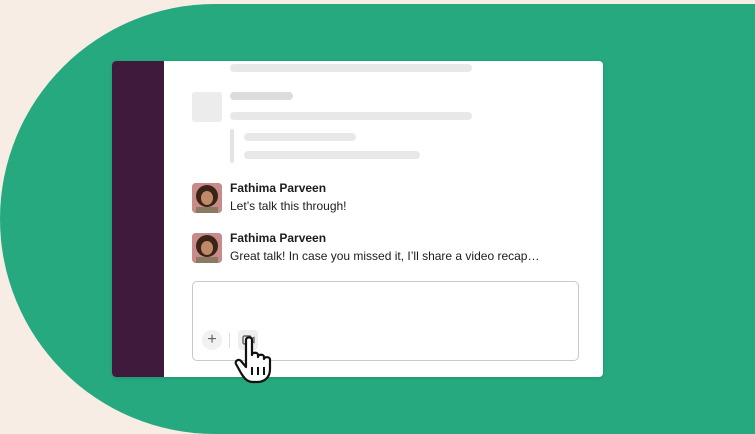  What do you see at coordinates (138, 219) in the screenshot?
I see `workspace-sidebar` at bounding box center [138, 219].